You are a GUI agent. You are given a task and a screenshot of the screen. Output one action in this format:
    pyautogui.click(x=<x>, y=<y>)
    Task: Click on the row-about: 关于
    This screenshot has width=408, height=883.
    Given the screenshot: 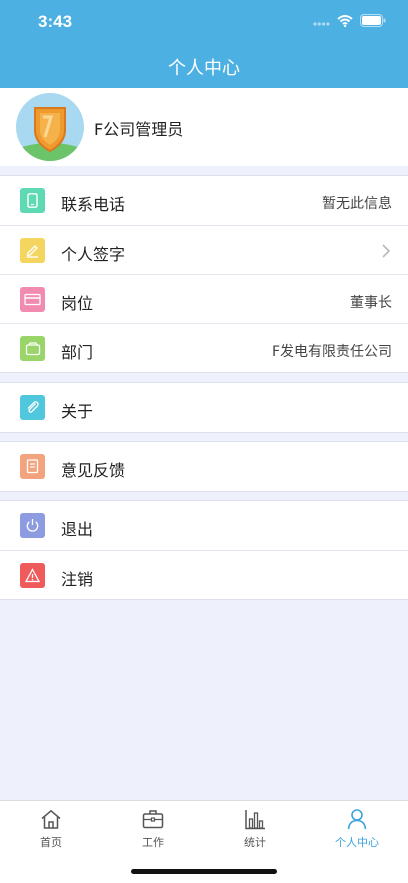 What is the action you would take?
    pyautogui.click(x=204, y=407)
    